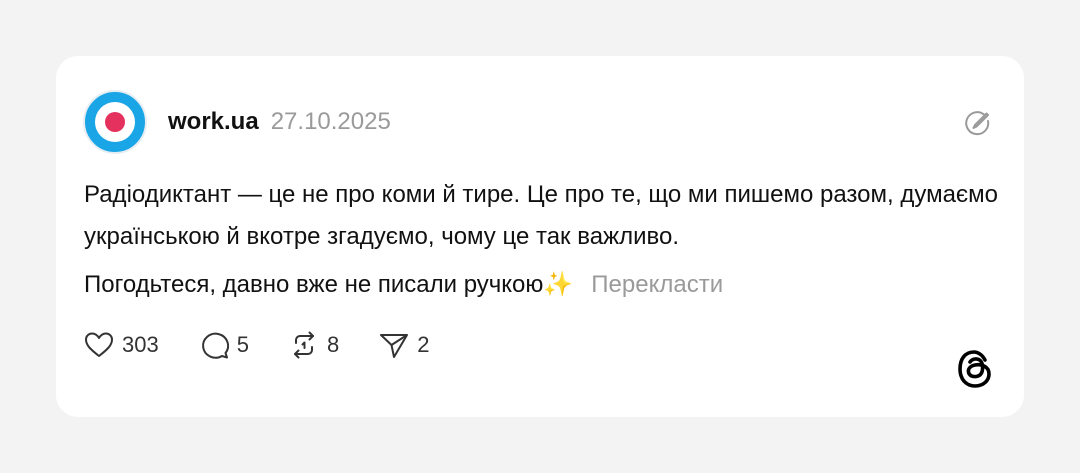 The image size is (1080, 473). What do you see at coordinates (330, 121) in the screenshot?
I see `post-date: 27.10.2025` at bounding box center [330, 121].